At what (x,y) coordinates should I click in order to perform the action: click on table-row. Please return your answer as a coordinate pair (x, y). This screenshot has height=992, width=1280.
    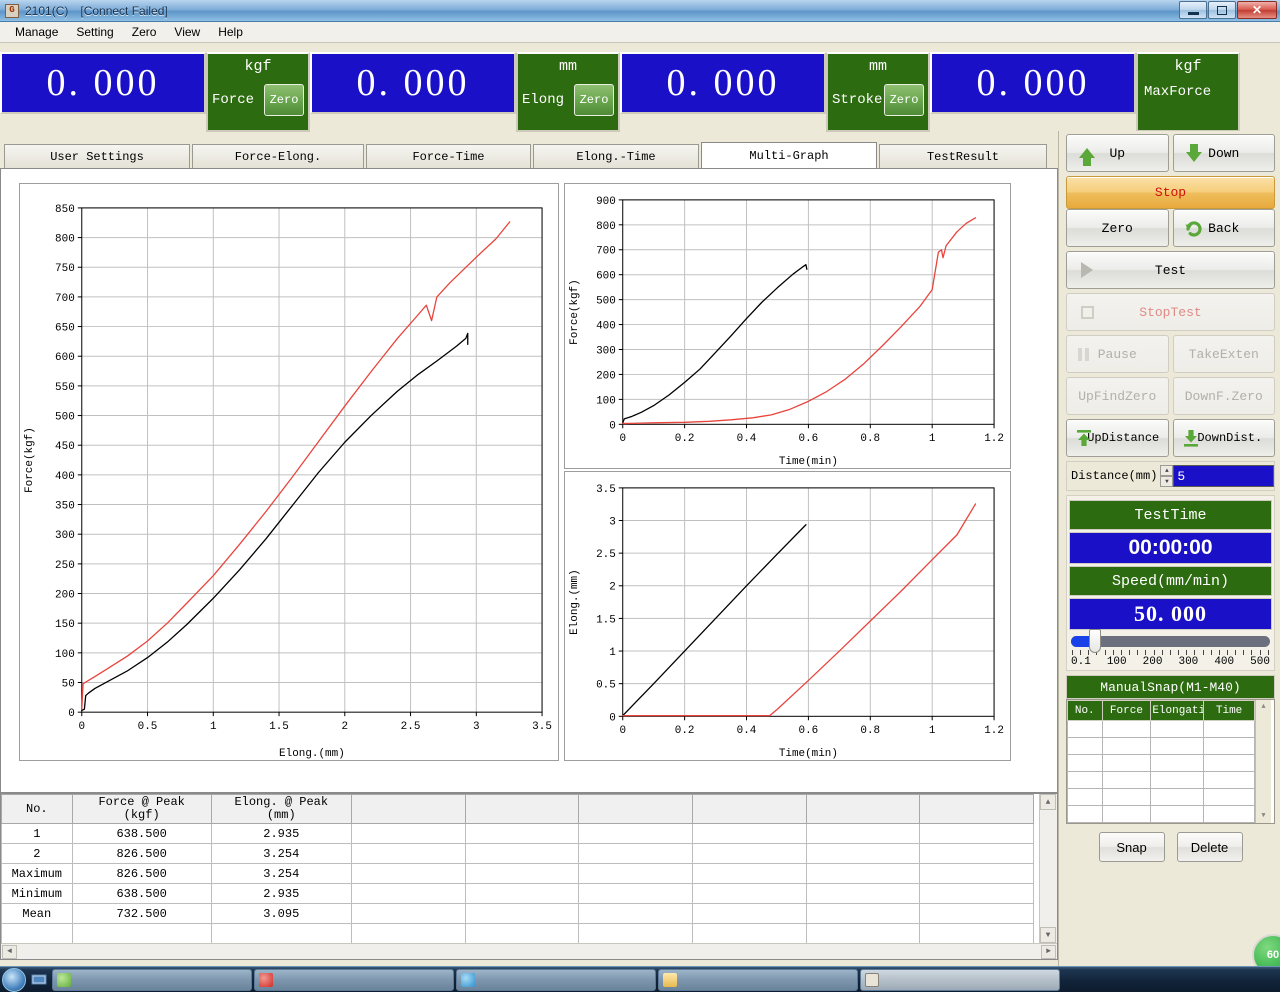
    Looking at the image, I should click on (517, 933).